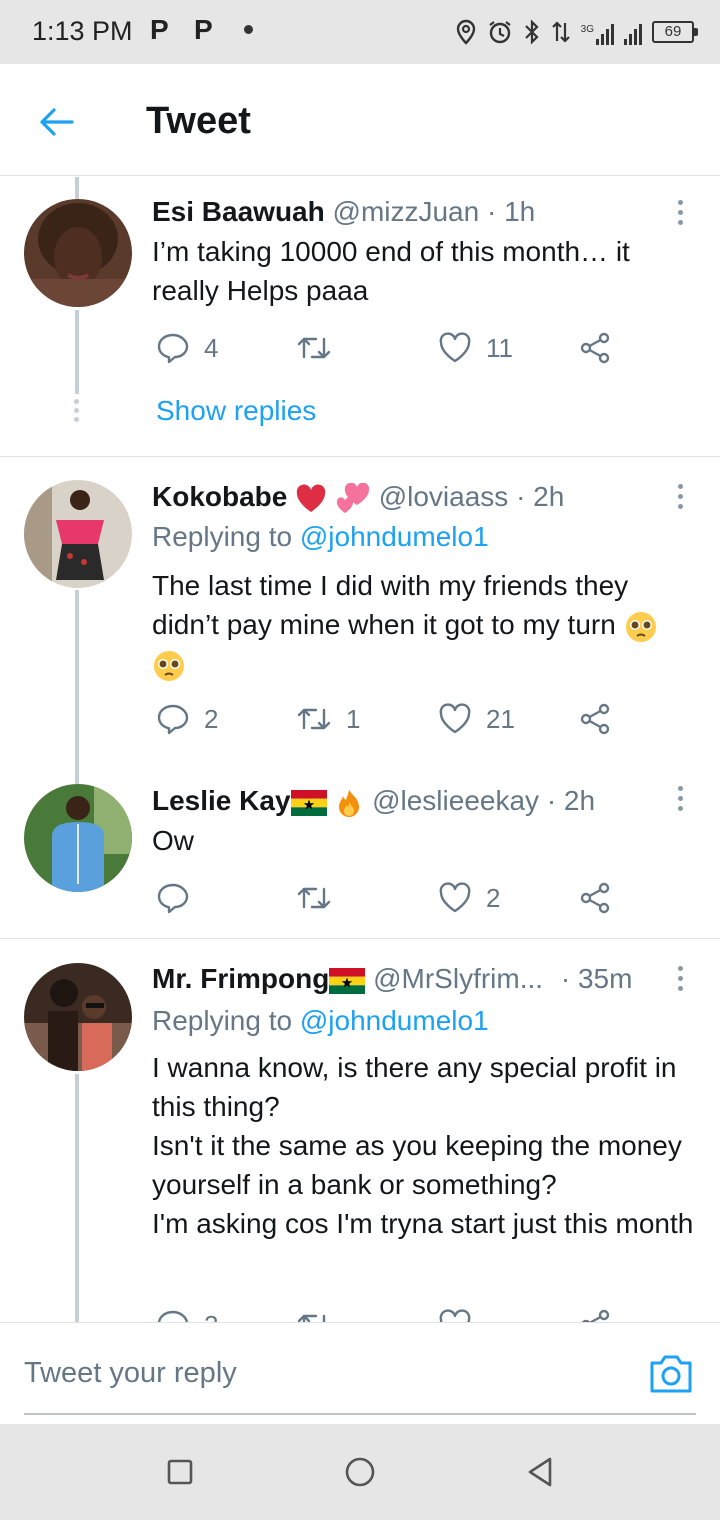  I want to click on author-name: Mr. Frimpong, so click(240, 978).